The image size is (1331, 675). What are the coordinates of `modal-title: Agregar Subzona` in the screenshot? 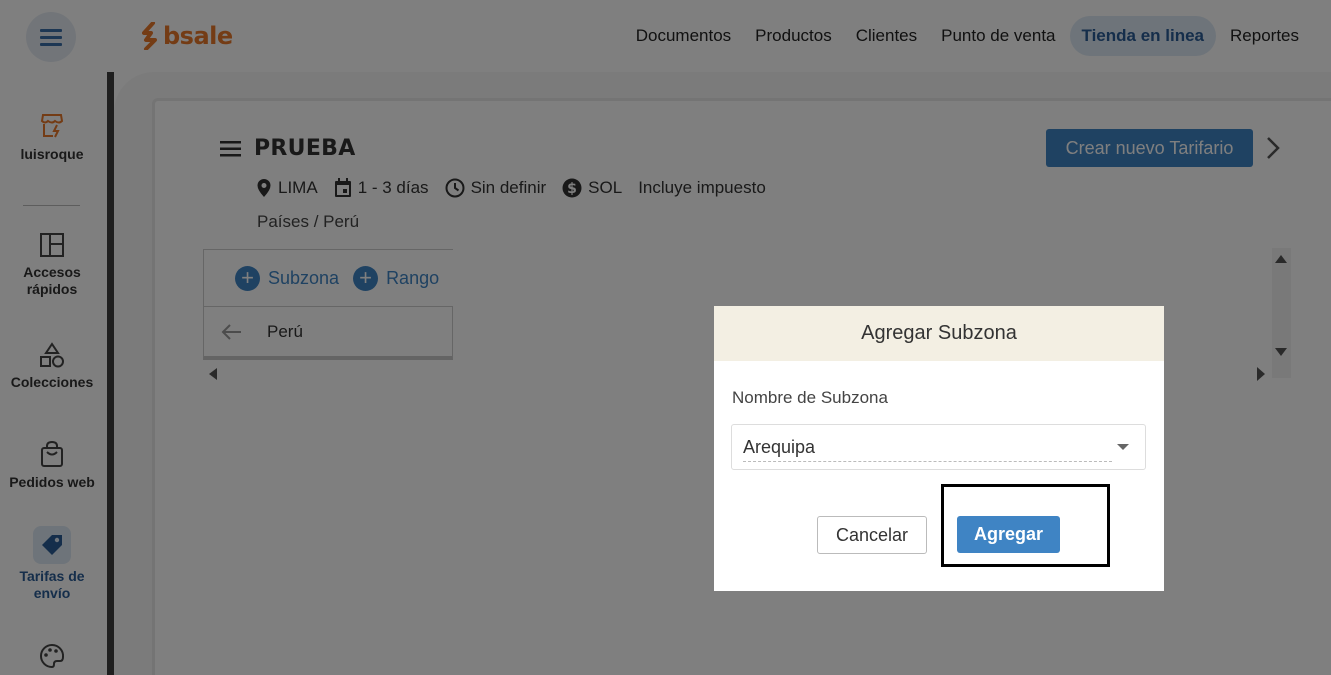 It's located at (939, 333).